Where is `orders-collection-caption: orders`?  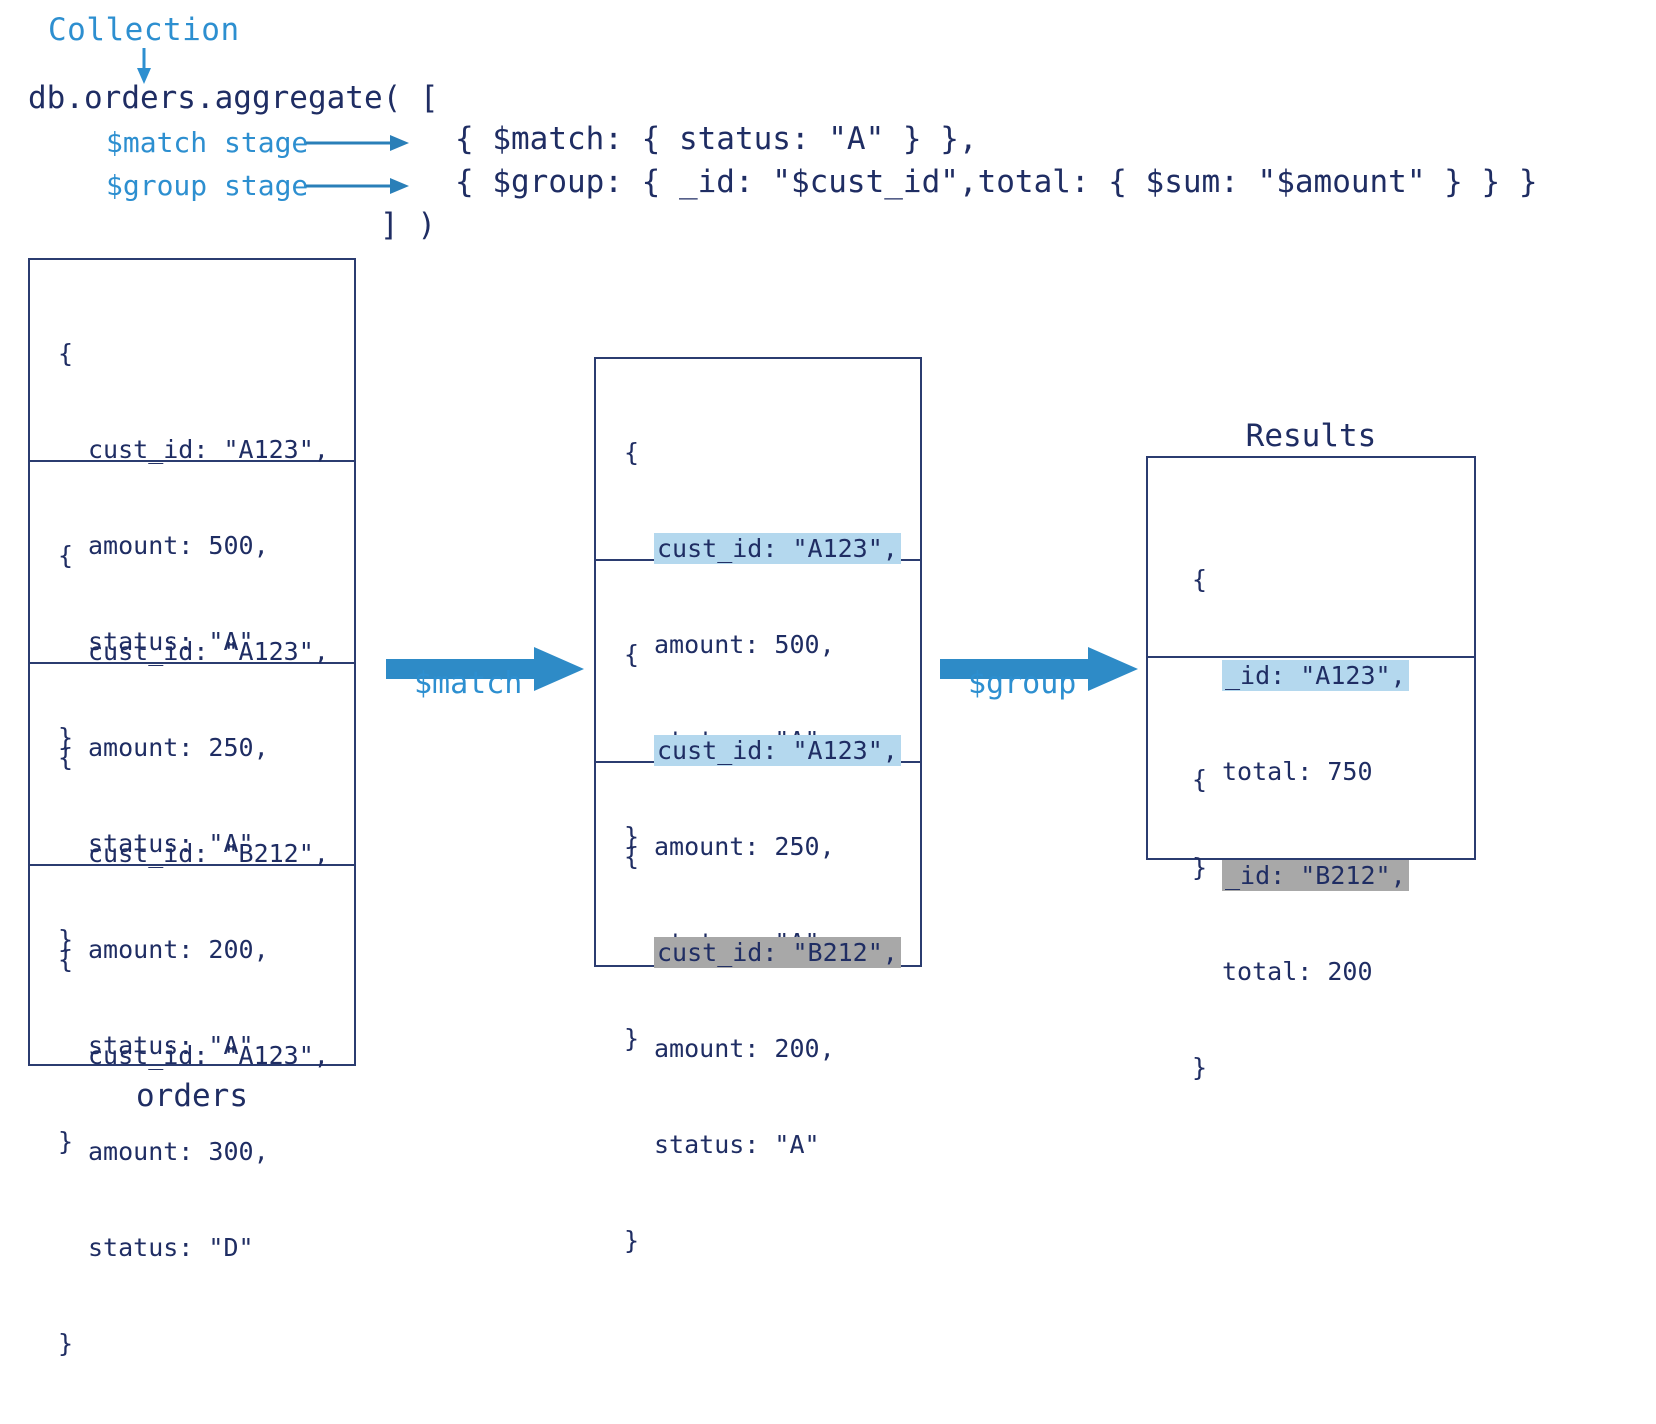
orders-collection-caption: orders is located at coordinates (192, 1096).